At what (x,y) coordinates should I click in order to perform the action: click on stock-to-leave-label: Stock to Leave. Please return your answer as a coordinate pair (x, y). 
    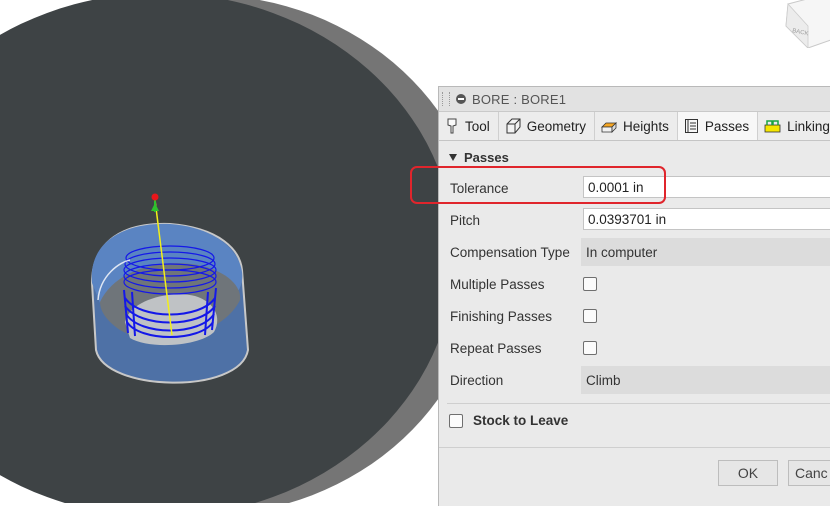
    Looking at the image, I should click on (521, 420).